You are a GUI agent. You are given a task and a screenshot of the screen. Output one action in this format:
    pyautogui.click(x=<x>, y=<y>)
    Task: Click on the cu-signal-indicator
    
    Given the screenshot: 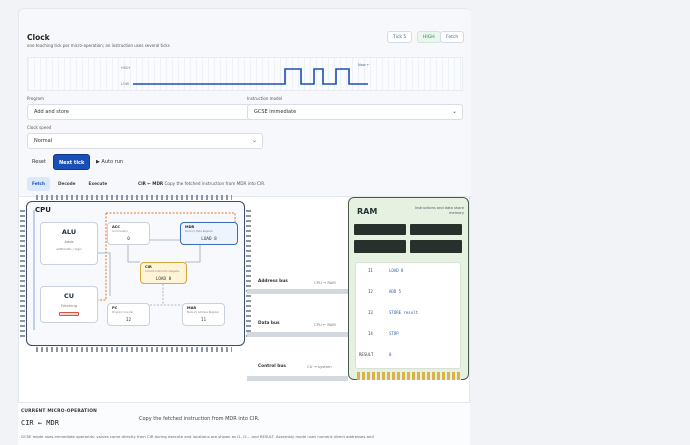 What is the action you would take?
    pyautogui.click(x=69, y=314)
    